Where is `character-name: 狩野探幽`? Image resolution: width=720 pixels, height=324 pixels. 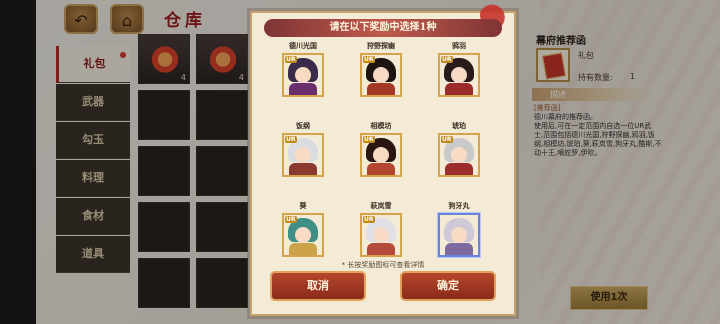
character-name: 狩野探幽 is located at coordinates (381, 45).